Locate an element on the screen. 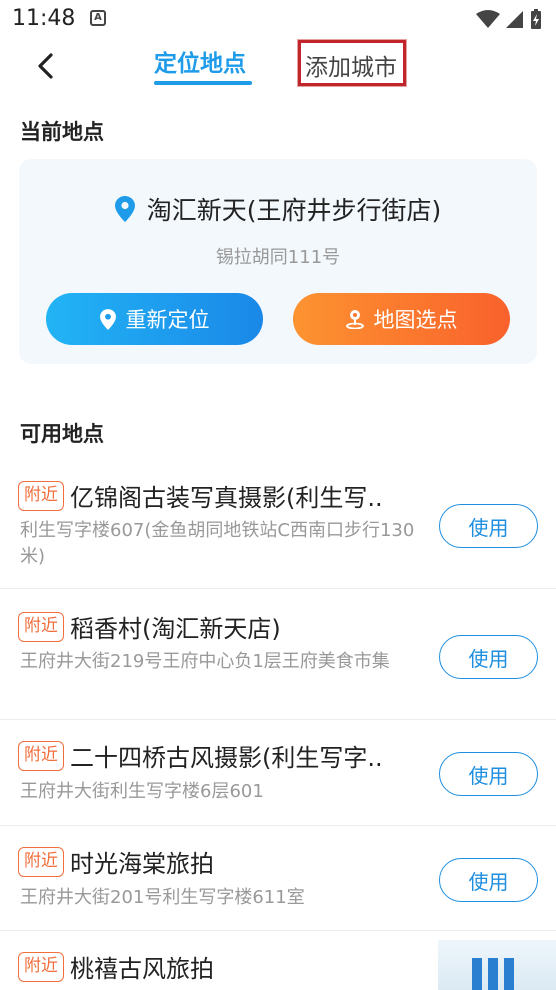 The width and height of the screenshot is (556, 990). map-pin-icon is located at coordinates (354, 319).